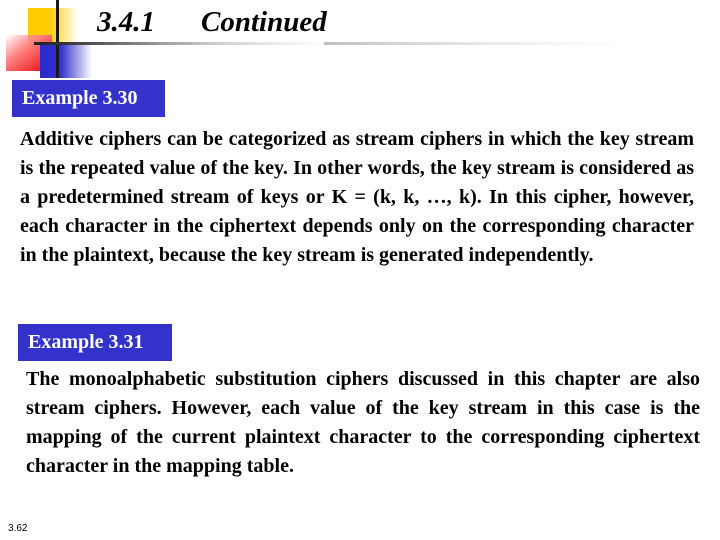 Image resolution: width=720 pixels, height=540 pixels. Describe the element at coordinates (88, 98) in the screenshot. I see `example-label: Example 3.30` at that location.